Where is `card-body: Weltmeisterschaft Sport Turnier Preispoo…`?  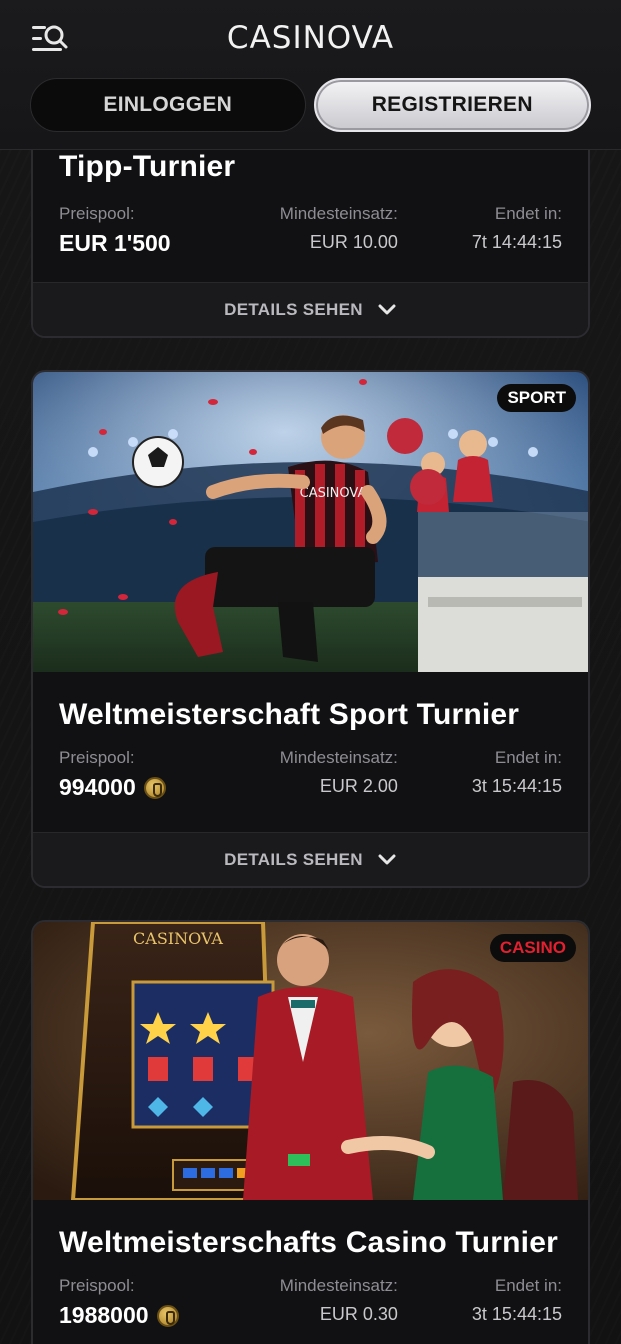 card-body: Weltmeisterschaft Sport Turnier Preispoo… is located at coordinates (310, 736).